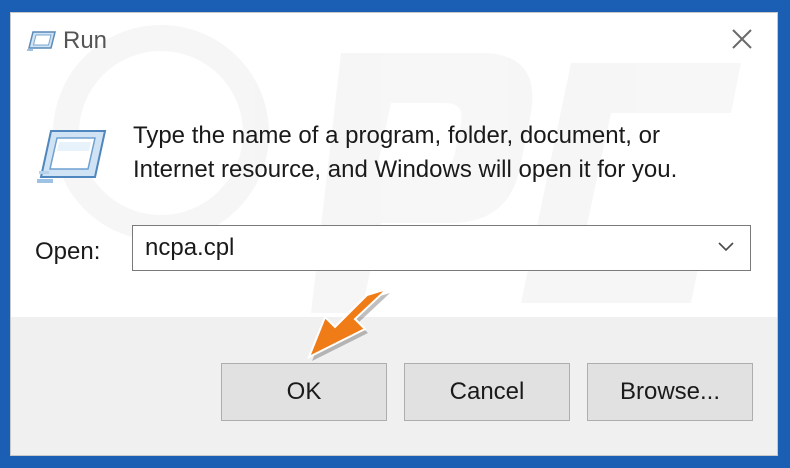  What do you see at coordinates (304, 392) in the screenshot?
I see `ok-button: OK` at bounding box center [304, 392].